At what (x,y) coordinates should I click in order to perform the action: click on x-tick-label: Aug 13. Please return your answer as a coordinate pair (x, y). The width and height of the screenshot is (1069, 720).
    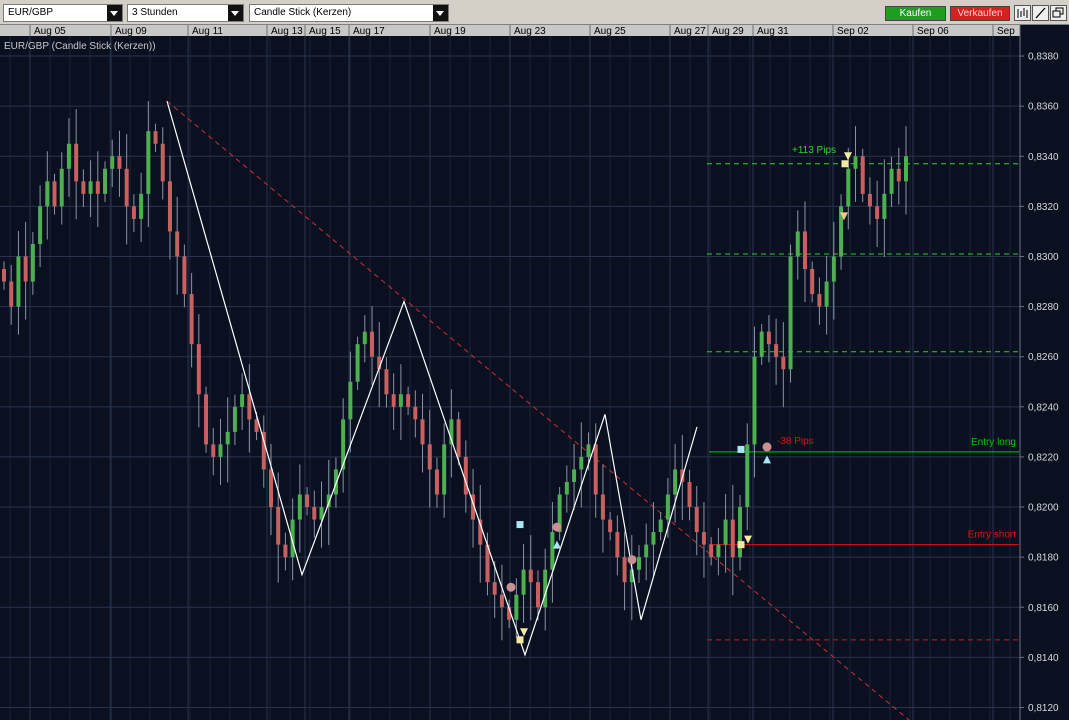
    Looking at the image, I should click on (287, 31).